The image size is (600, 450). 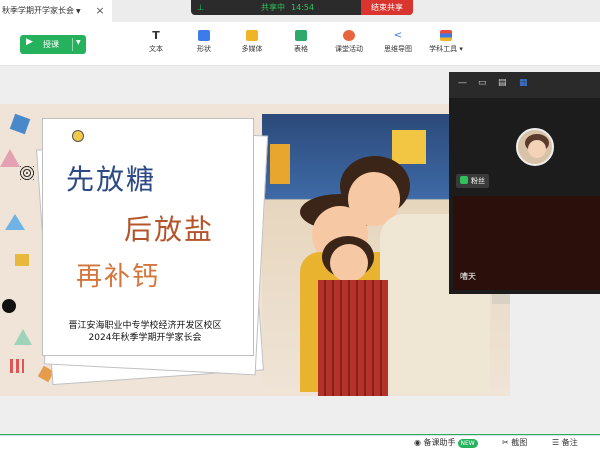 I want to click on subject-tool-text: 学科工具, so click(x=443, y=49).